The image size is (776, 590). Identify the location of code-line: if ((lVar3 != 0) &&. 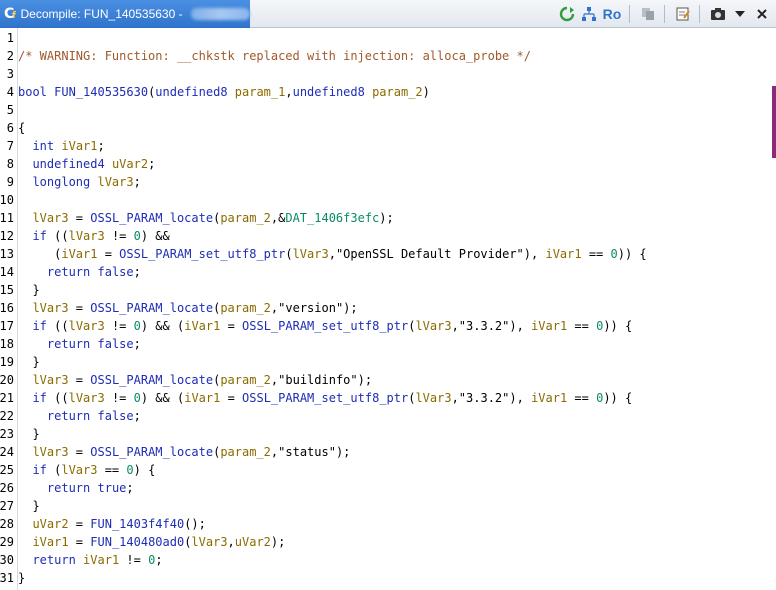
(93, 236).